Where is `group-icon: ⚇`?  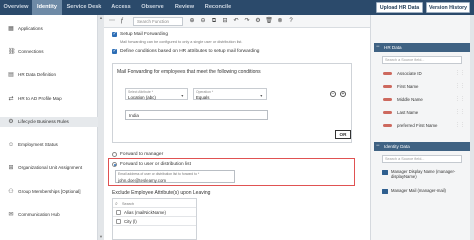
group-icon: ⚇ is located at coordinates (11, 192).